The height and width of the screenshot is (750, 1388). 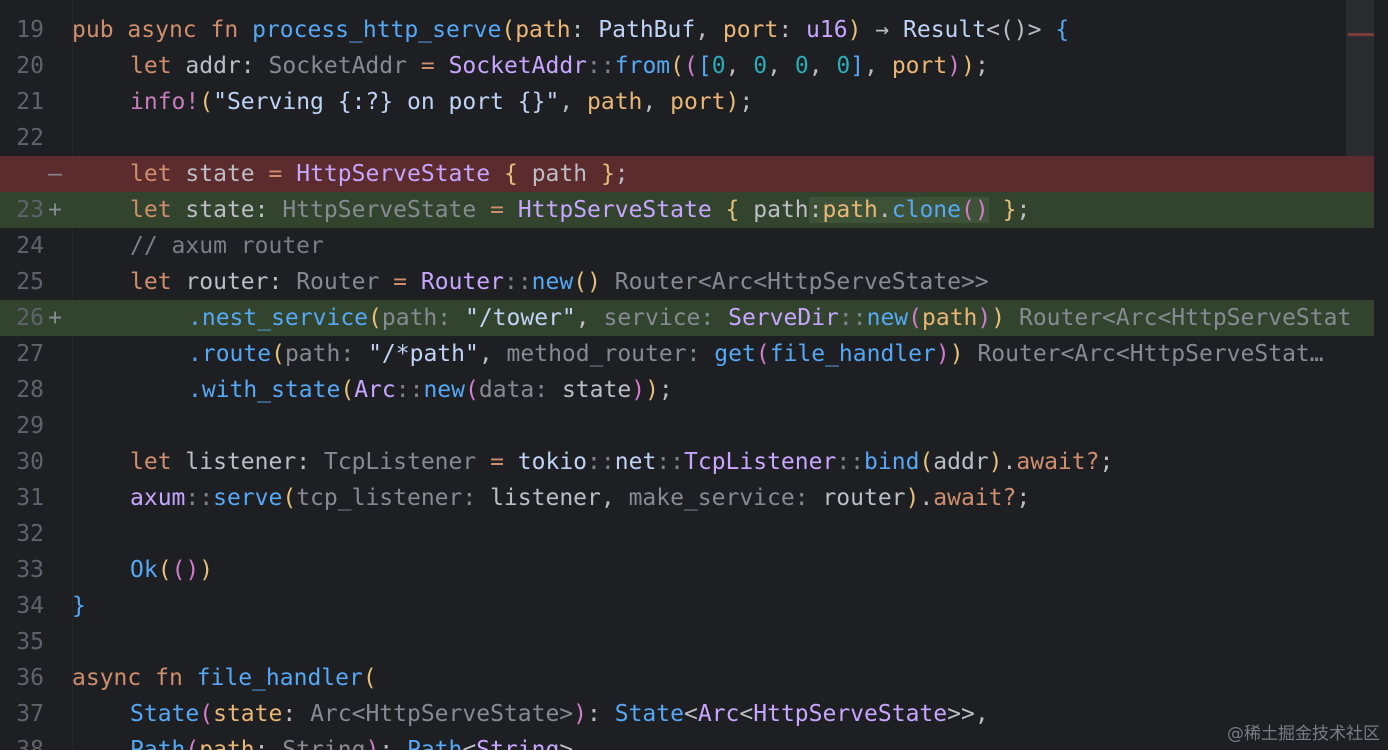 I want to click on code-token: "/*path", so click(x=423, y=354).